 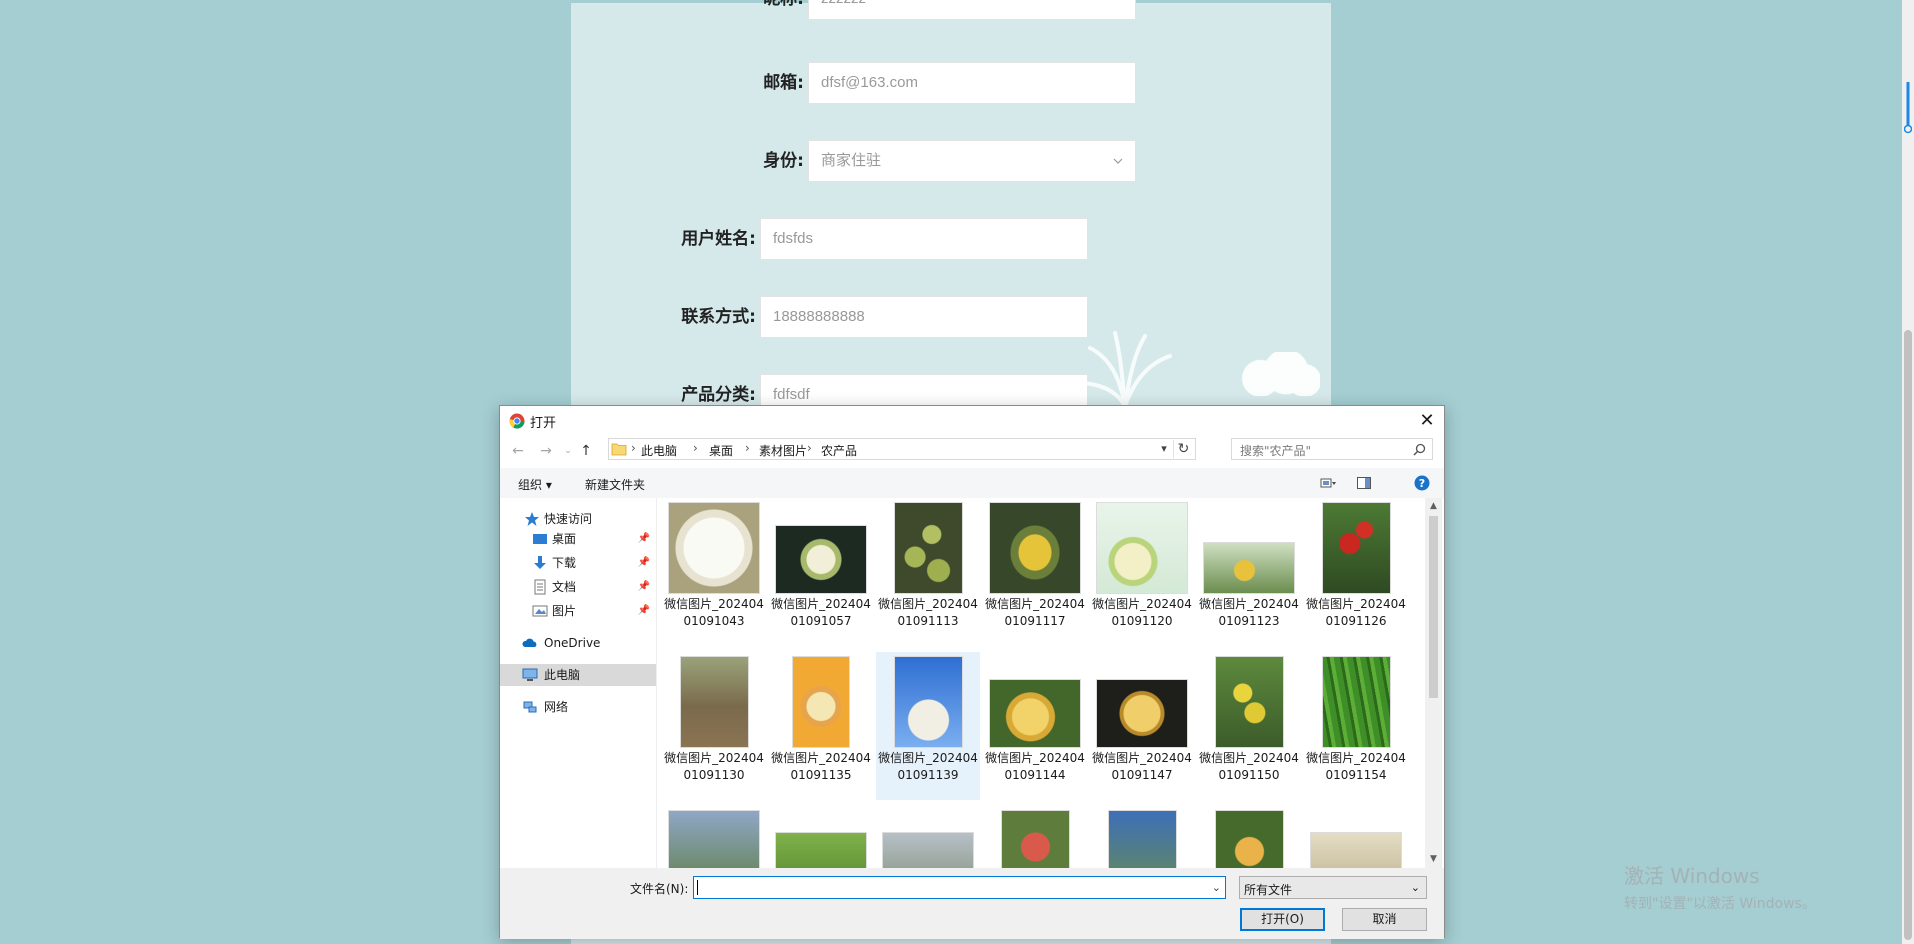 I want to click on nickname-input: zzzzzz, so click(x=972, y=10).